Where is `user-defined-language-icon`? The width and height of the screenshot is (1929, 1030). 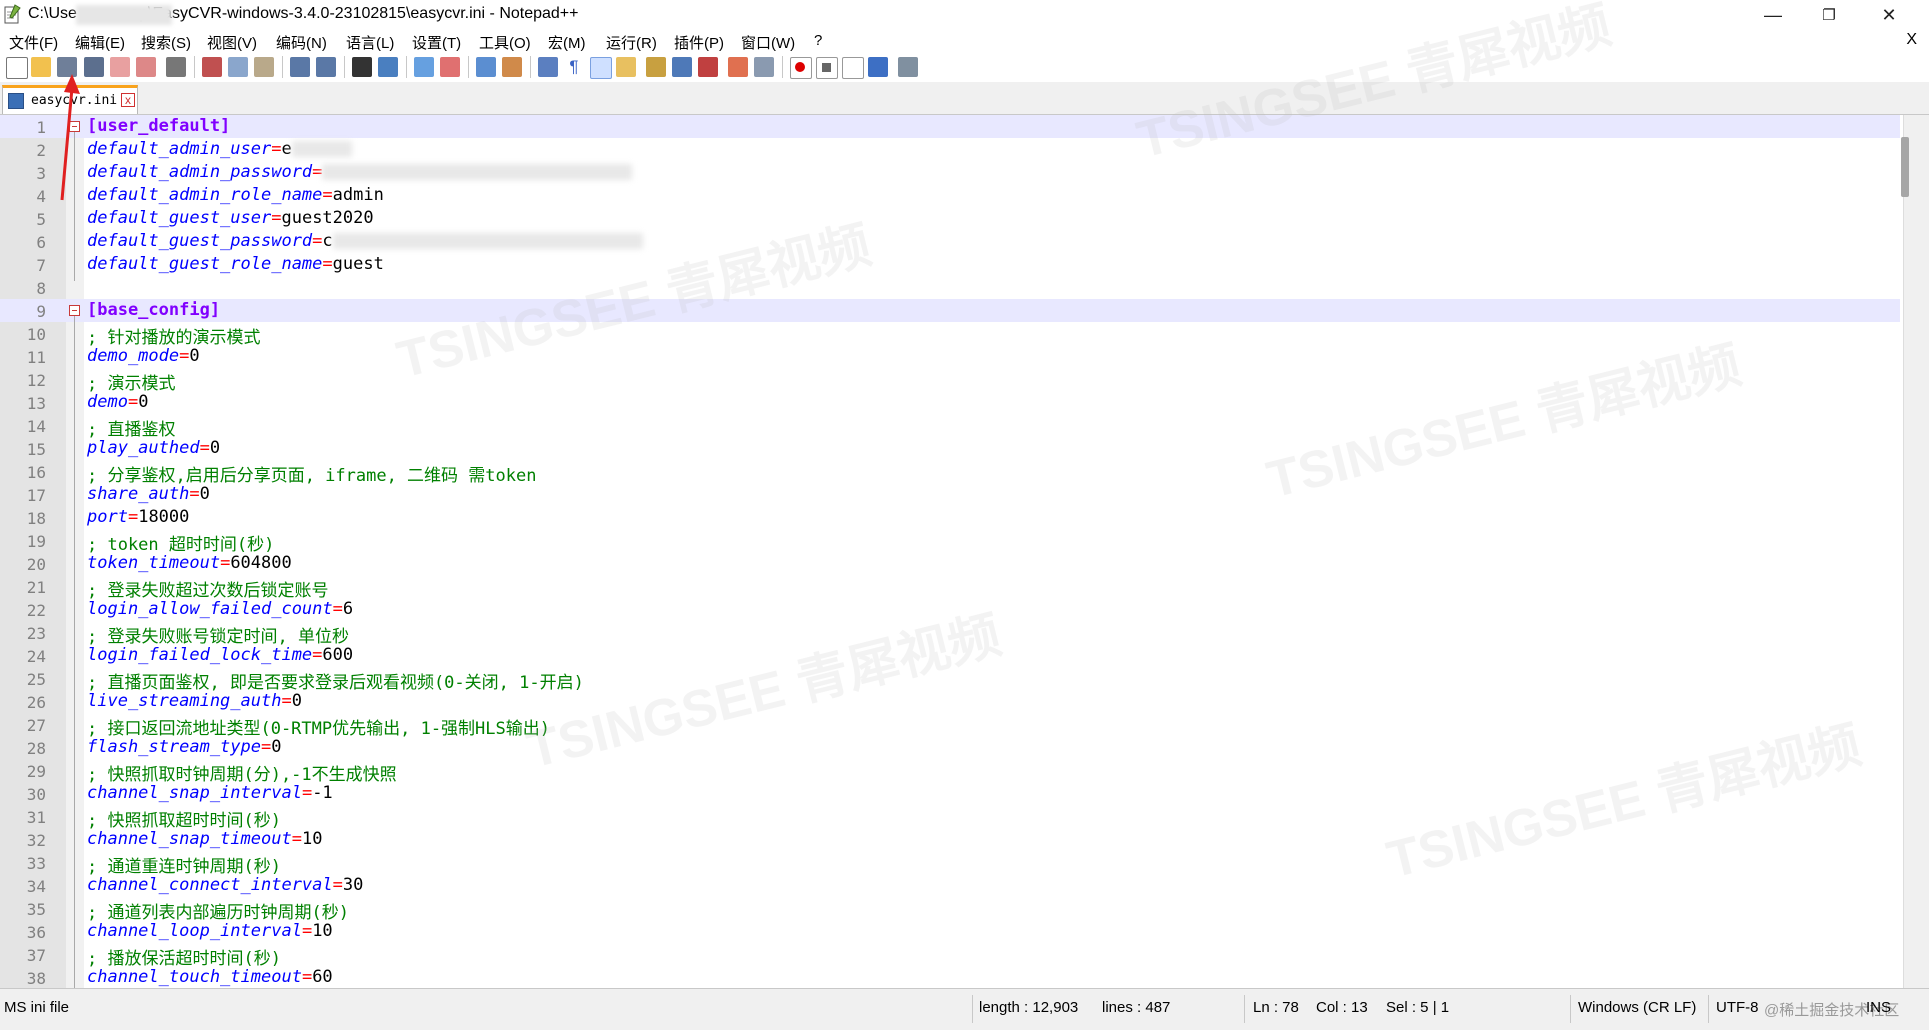 user-defined-language-icon is located at coordinates (626, 67).